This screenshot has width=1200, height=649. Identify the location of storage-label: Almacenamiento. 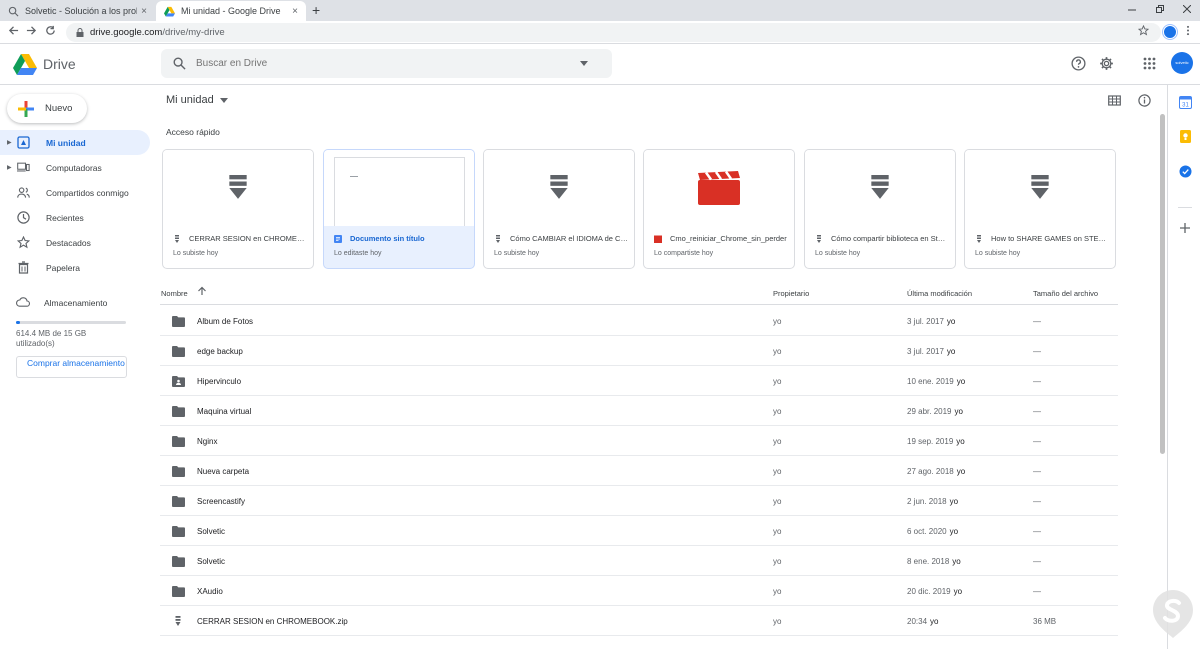
(75, 303).